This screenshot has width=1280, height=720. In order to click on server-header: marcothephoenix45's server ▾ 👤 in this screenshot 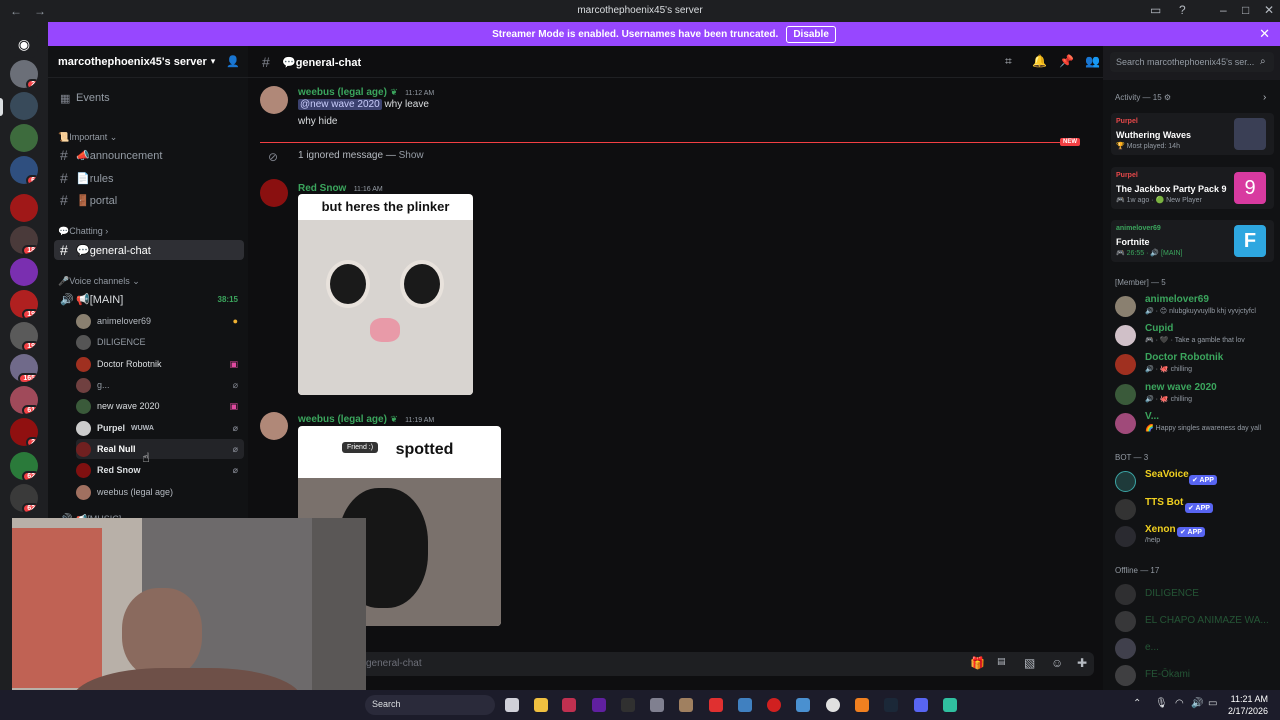, I will do `click(148, 62)`.